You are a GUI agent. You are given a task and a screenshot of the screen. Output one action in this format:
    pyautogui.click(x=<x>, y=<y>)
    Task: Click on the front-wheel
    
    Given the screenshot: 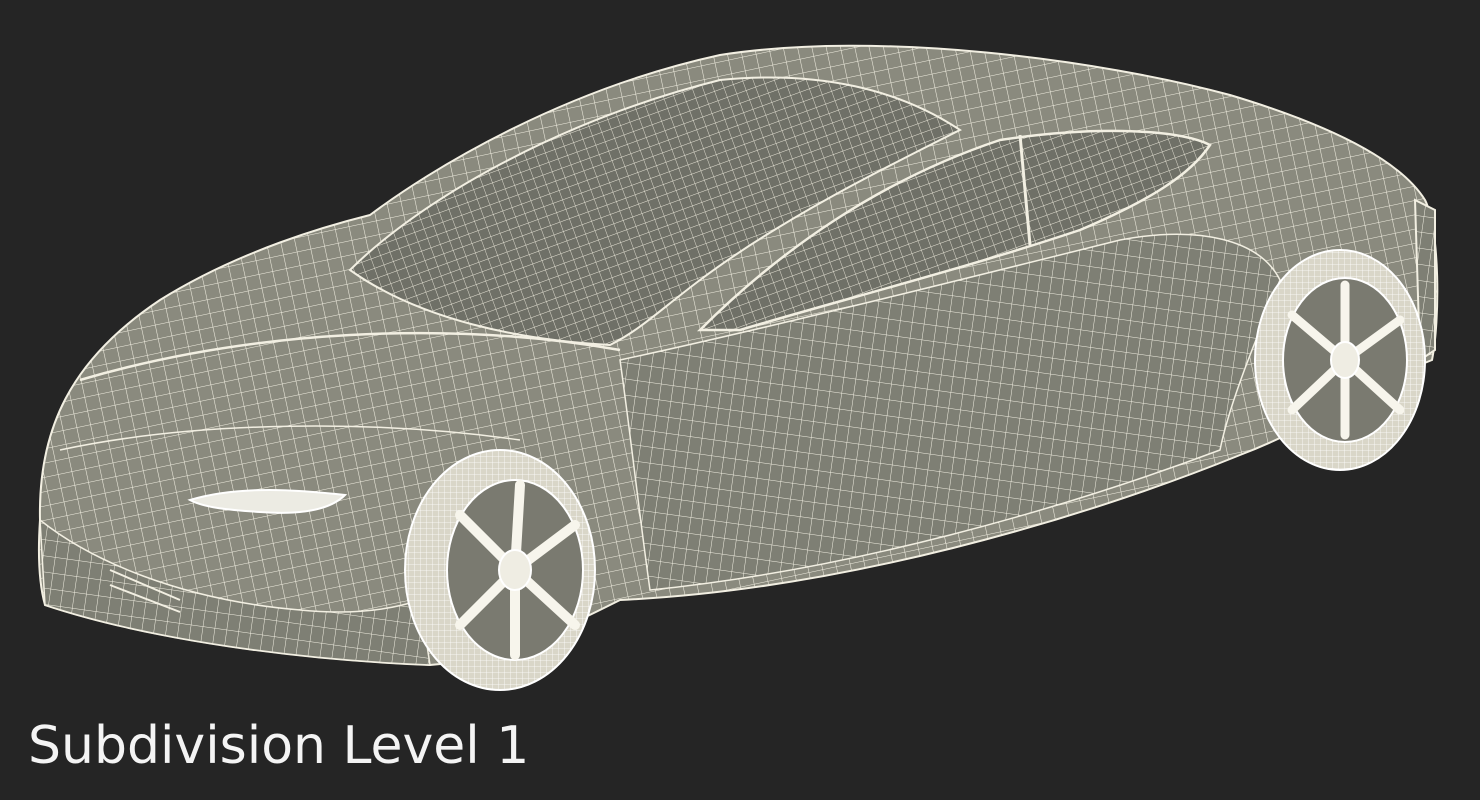 What is the action you would take?
    pyautogui.click(x=500, y=570)
    